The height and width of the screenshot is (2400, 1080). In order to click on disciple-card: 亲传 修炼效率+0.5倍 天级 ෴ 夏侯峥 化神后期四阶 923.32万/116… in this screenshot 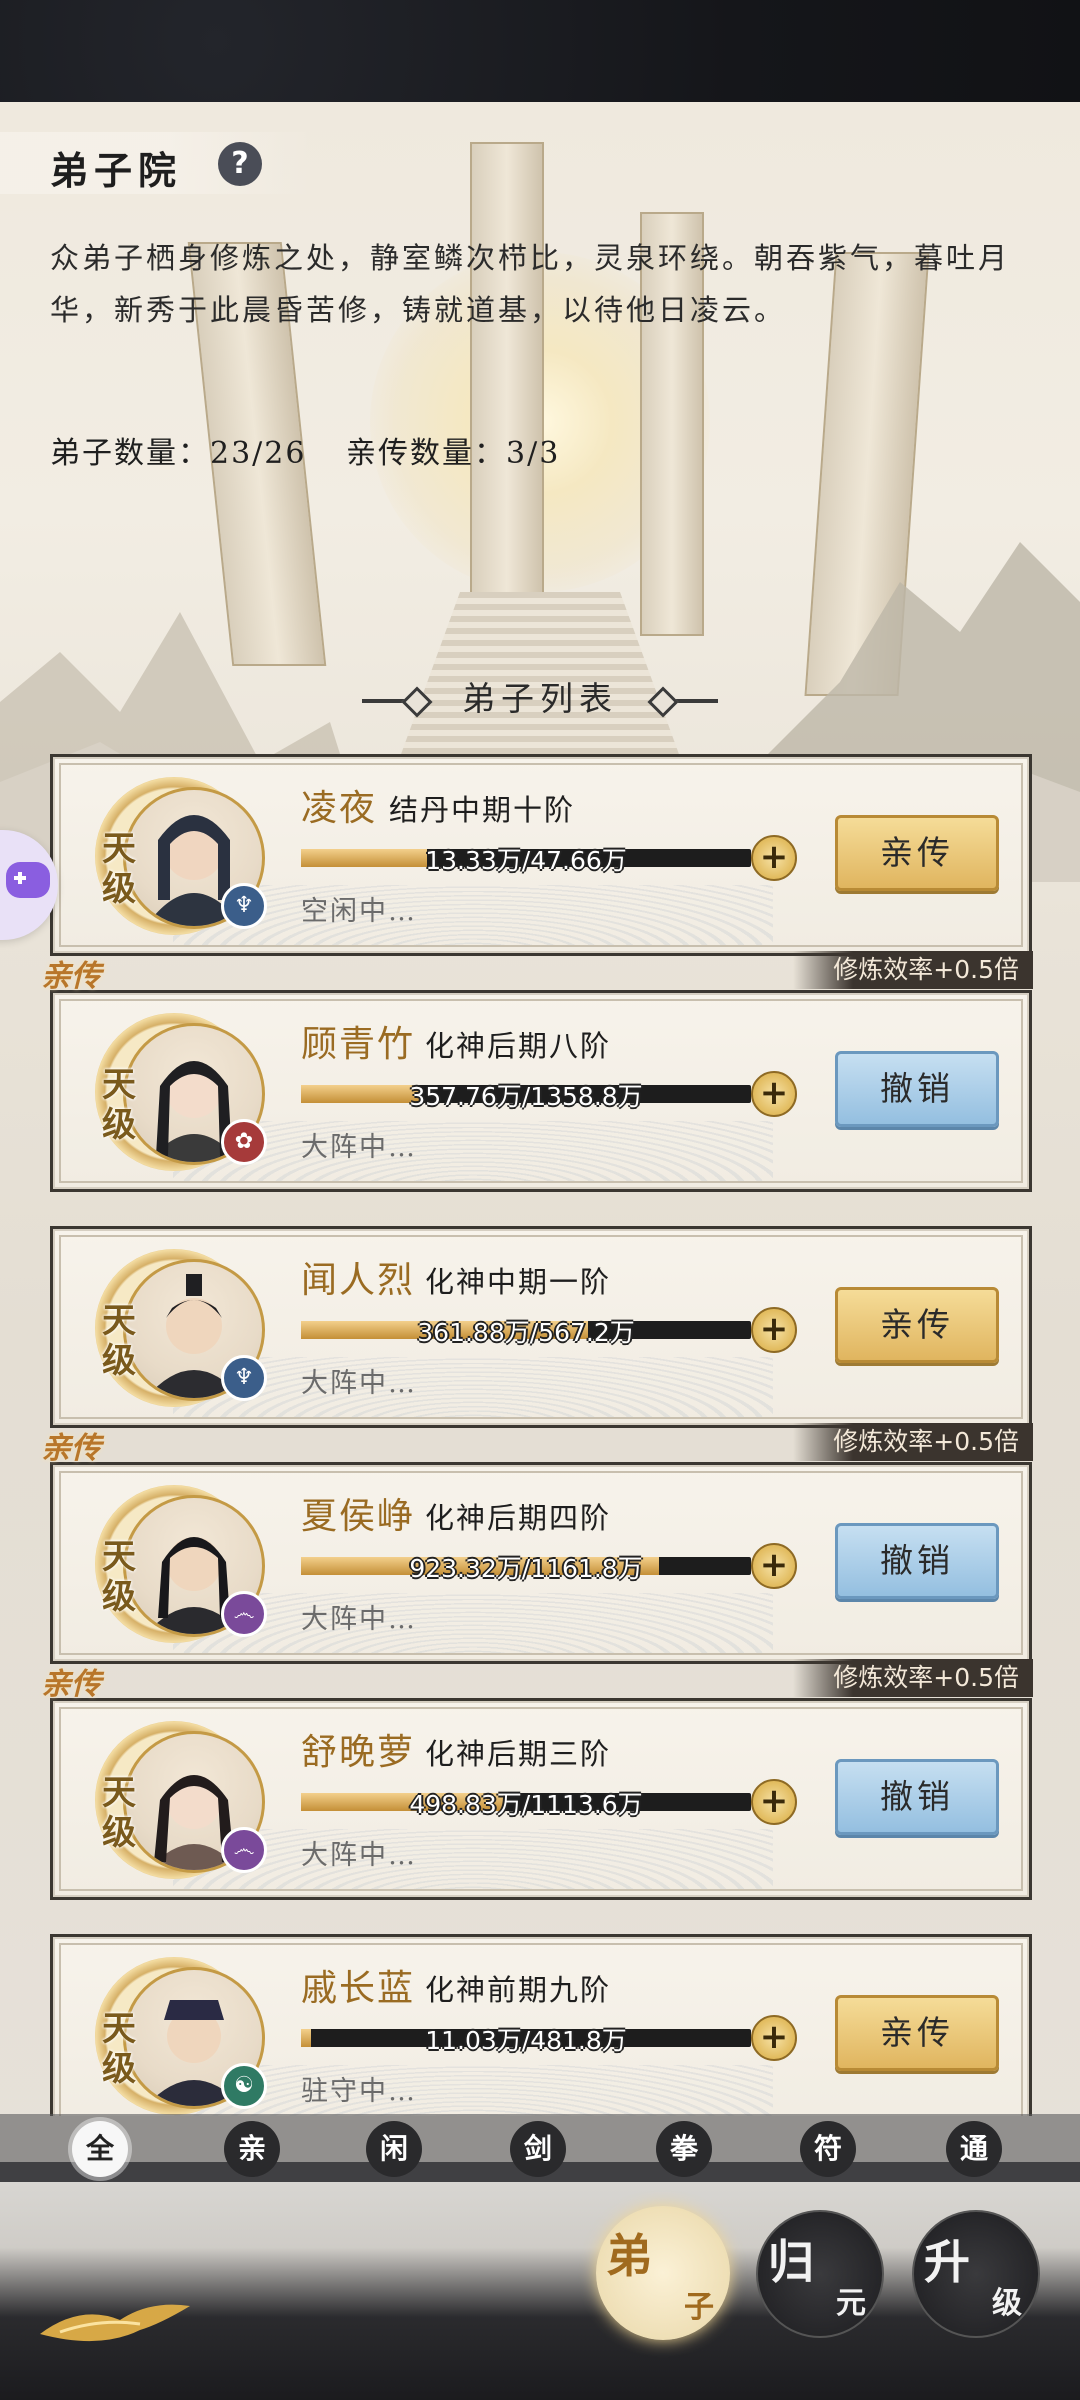, I will do `click(537, 1543)`.